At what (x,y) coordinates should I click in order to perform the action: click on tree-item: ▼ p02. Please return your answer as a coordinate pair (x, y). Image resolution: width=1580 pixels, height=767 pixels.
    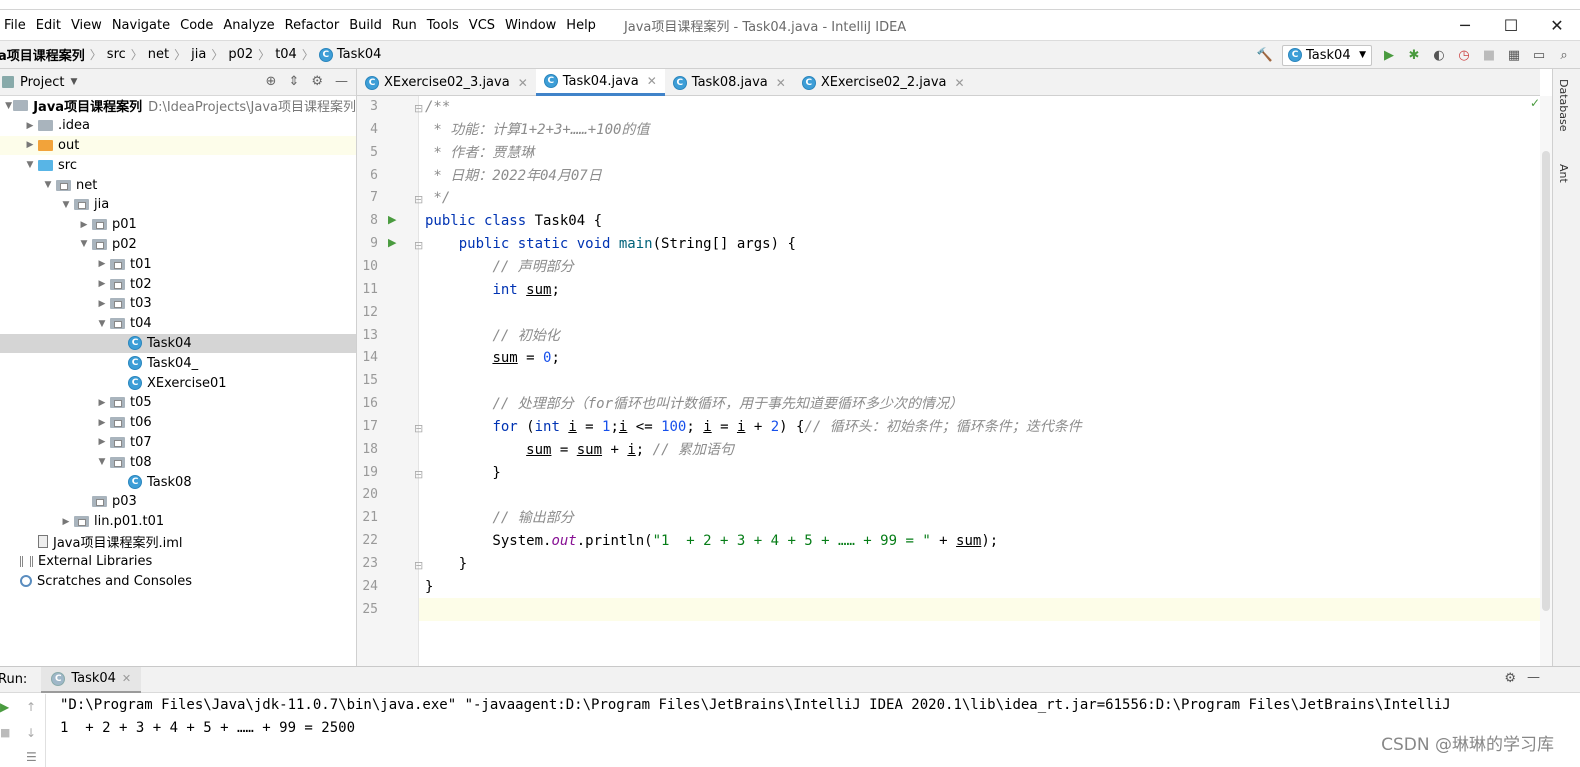
    Looking at the image, I should click on (178, 245).